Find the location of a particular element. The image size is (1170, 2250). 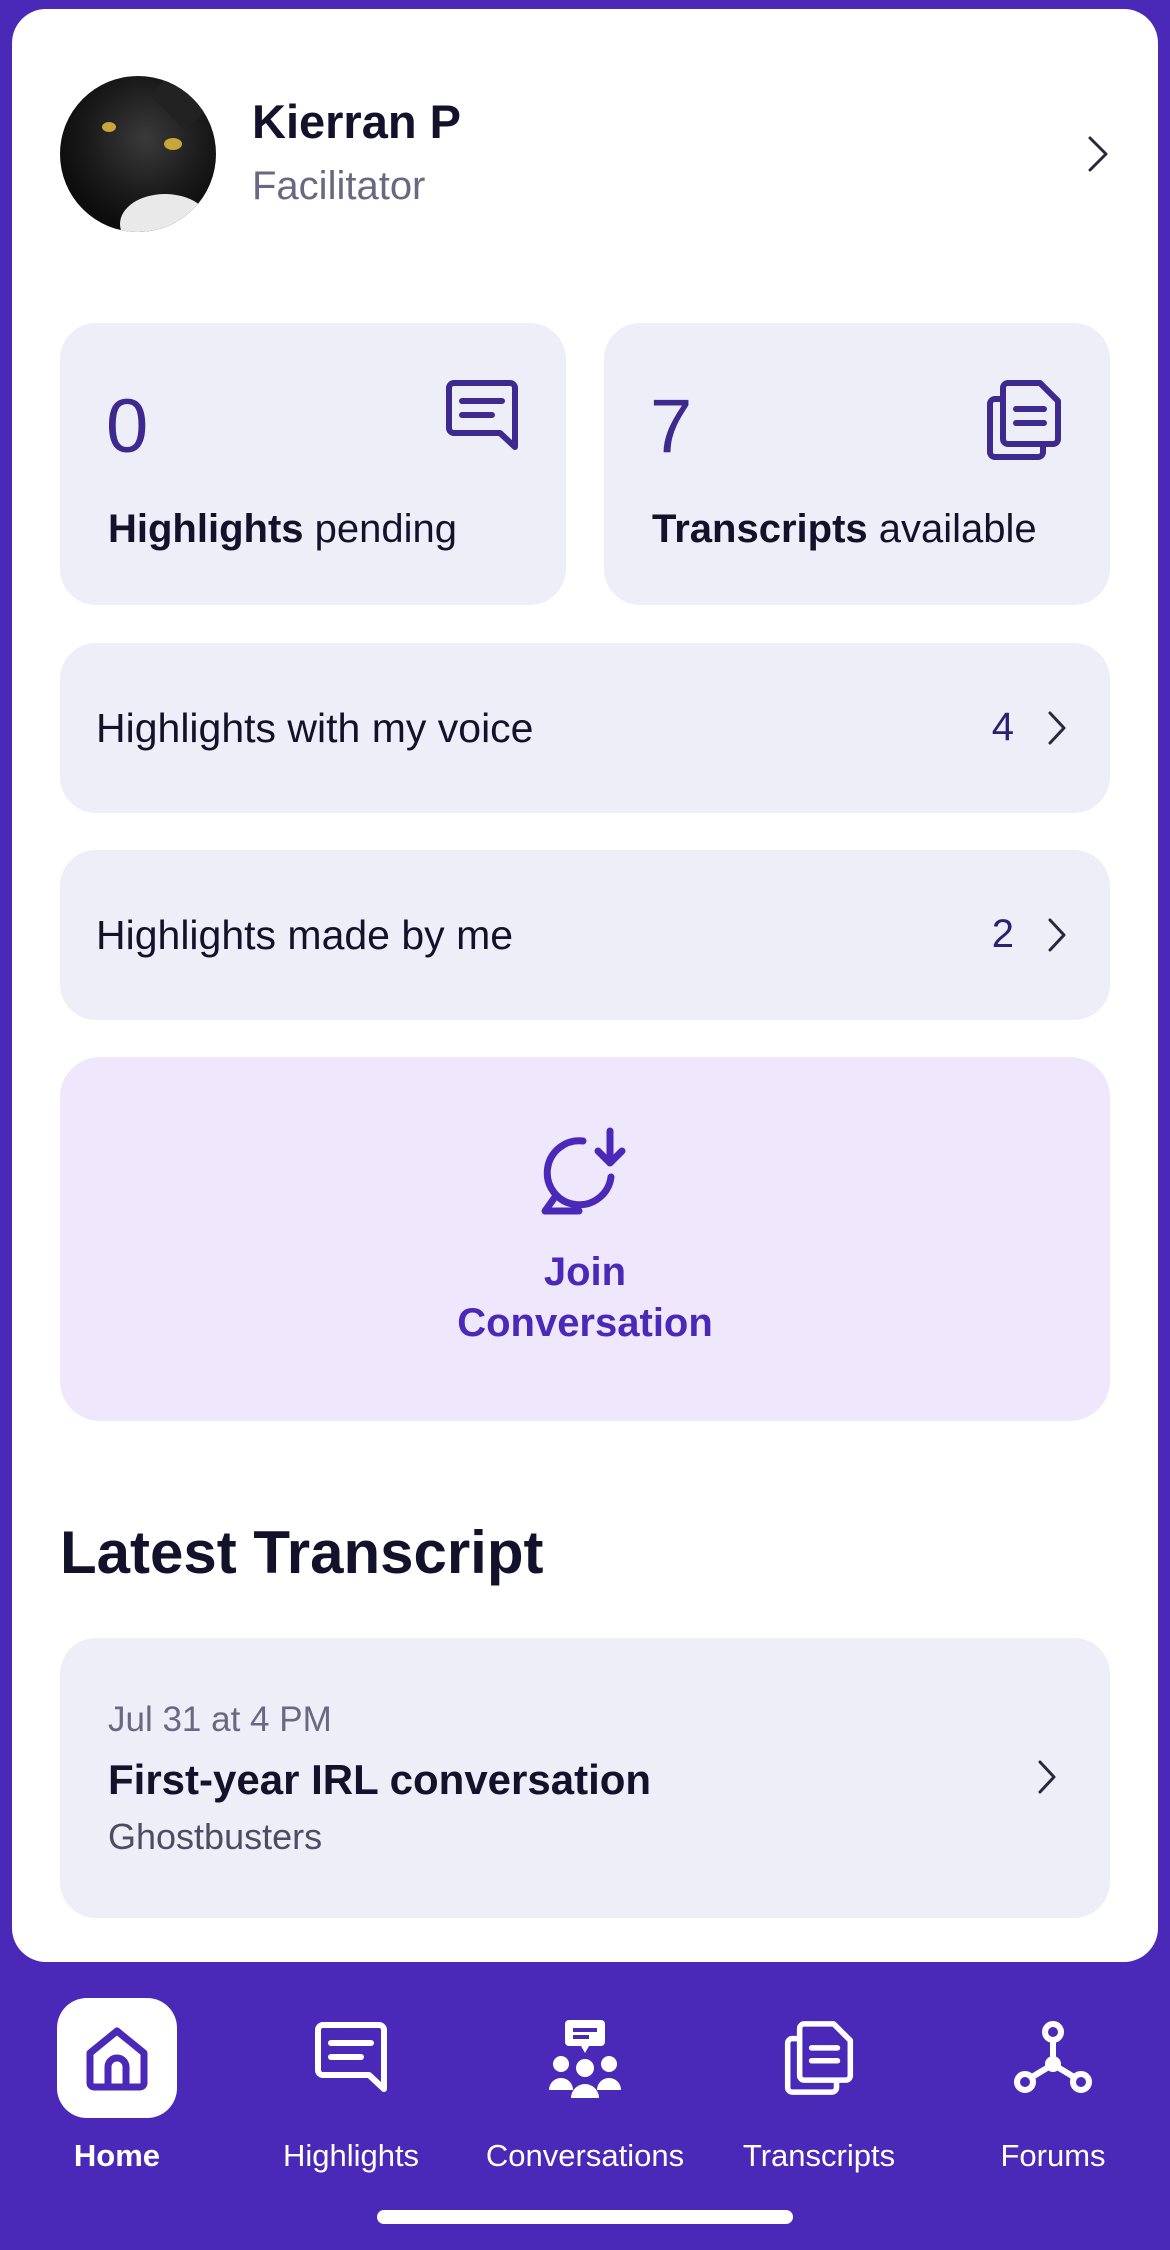

tab-label: Transcripts is located at coordinates (819, 2155).